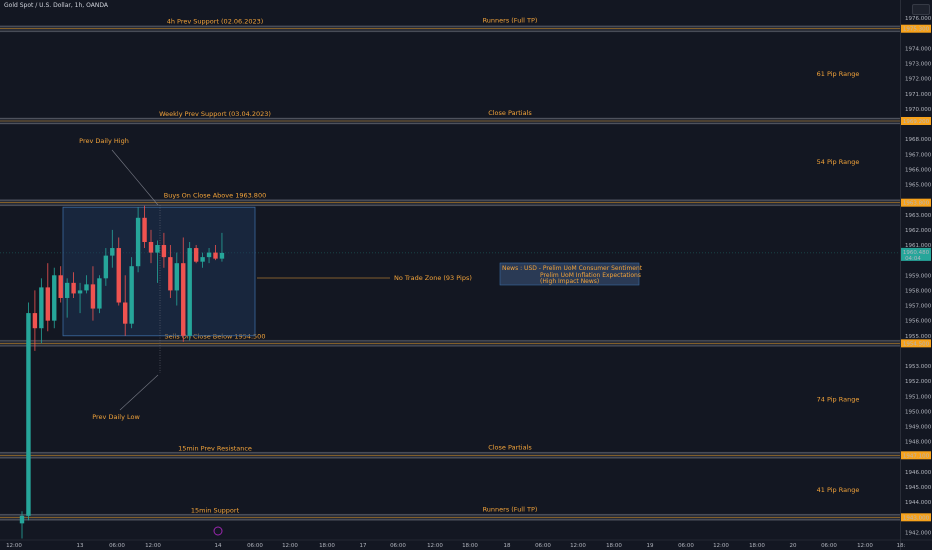 Image resolution: width=932 pixels, height=550 pixels. Describe the element at coordinates (650, 546) in the screenshot. I see `time-tick-label: 19` at that location.